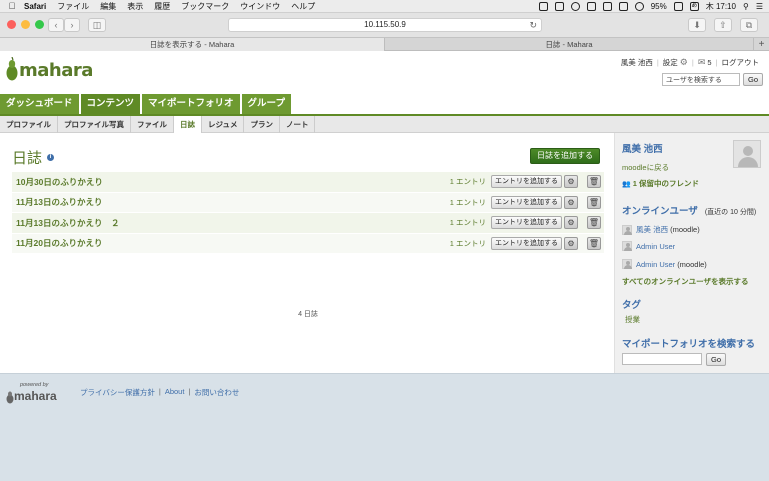 The height and width of the screenshot is (481, 769). I want to click on tab-journal-view: 日誌を表示する - Mahara, so click(192, 44).